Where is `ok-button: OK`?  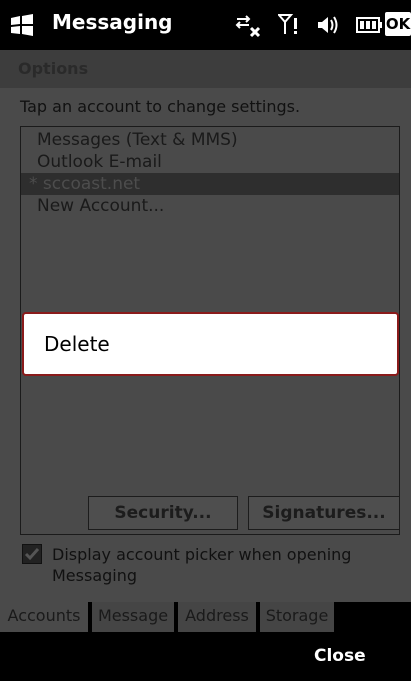 ok-button: OK is located at coordinates (398, 24).